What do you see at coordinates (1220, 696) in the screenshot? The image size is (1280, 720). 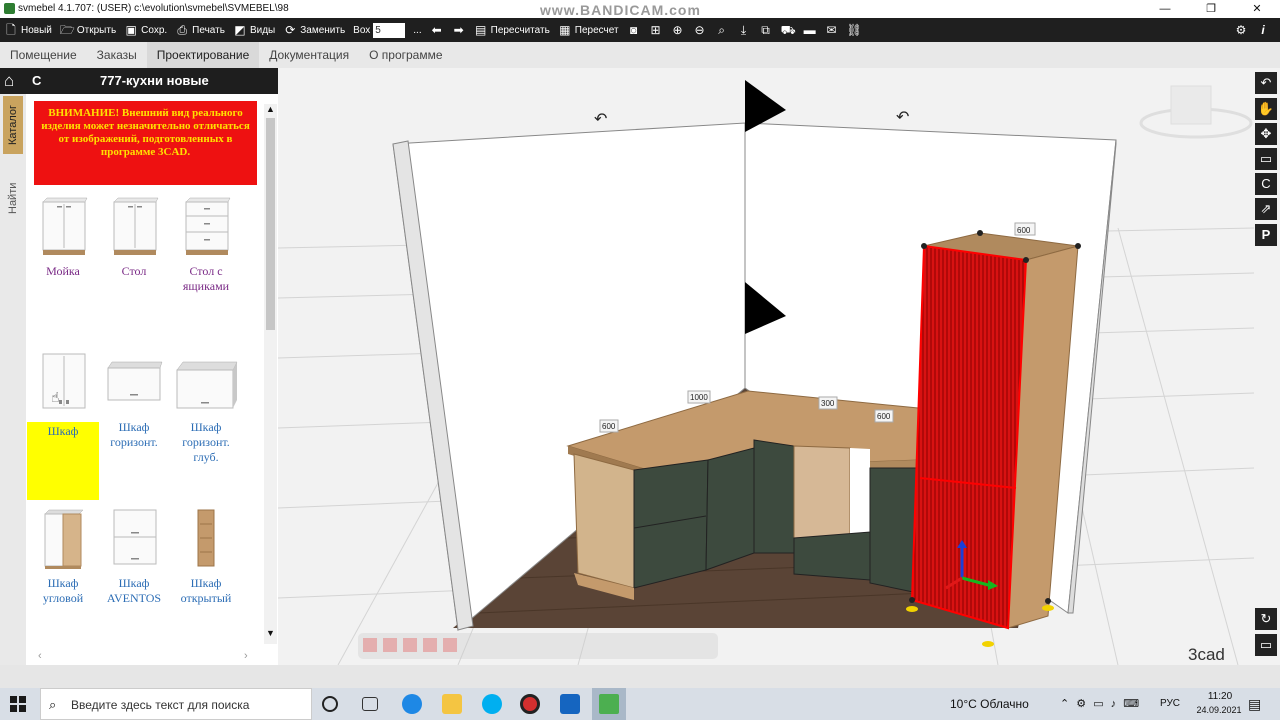 I see `clock-time: 11:20` at bounding box center [1220, 696].